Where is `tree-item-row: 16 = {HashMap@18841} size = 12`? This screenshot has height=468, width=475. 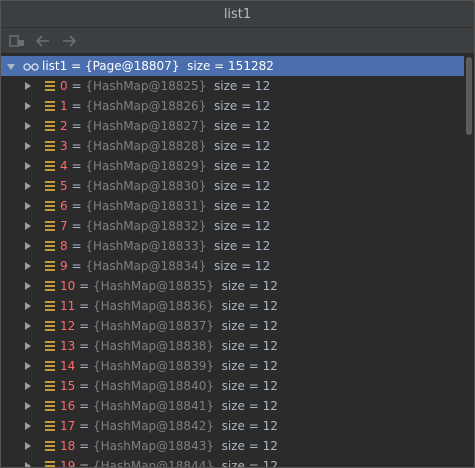
tree-item-row: 16 = {HashMap@18841} size = 12 is located at coordinates (232, 406).